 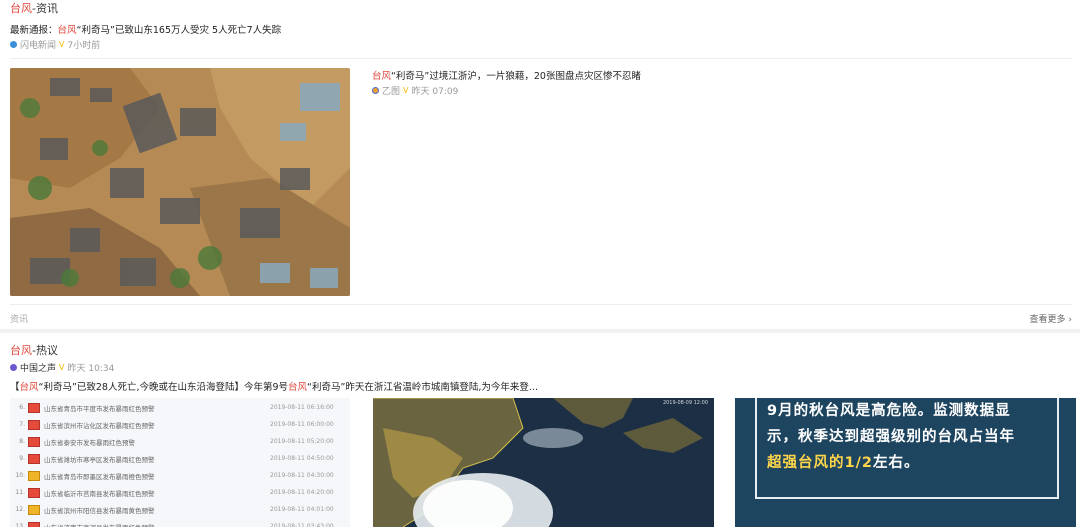 What do you see at coordinates (180, 475) in the screenshot?
I see `warning-row: 10. 山东省青岛市即墨区发布暴雨橙色预警 2019-08-11 04:30:00` at bounding box center [180, 475].